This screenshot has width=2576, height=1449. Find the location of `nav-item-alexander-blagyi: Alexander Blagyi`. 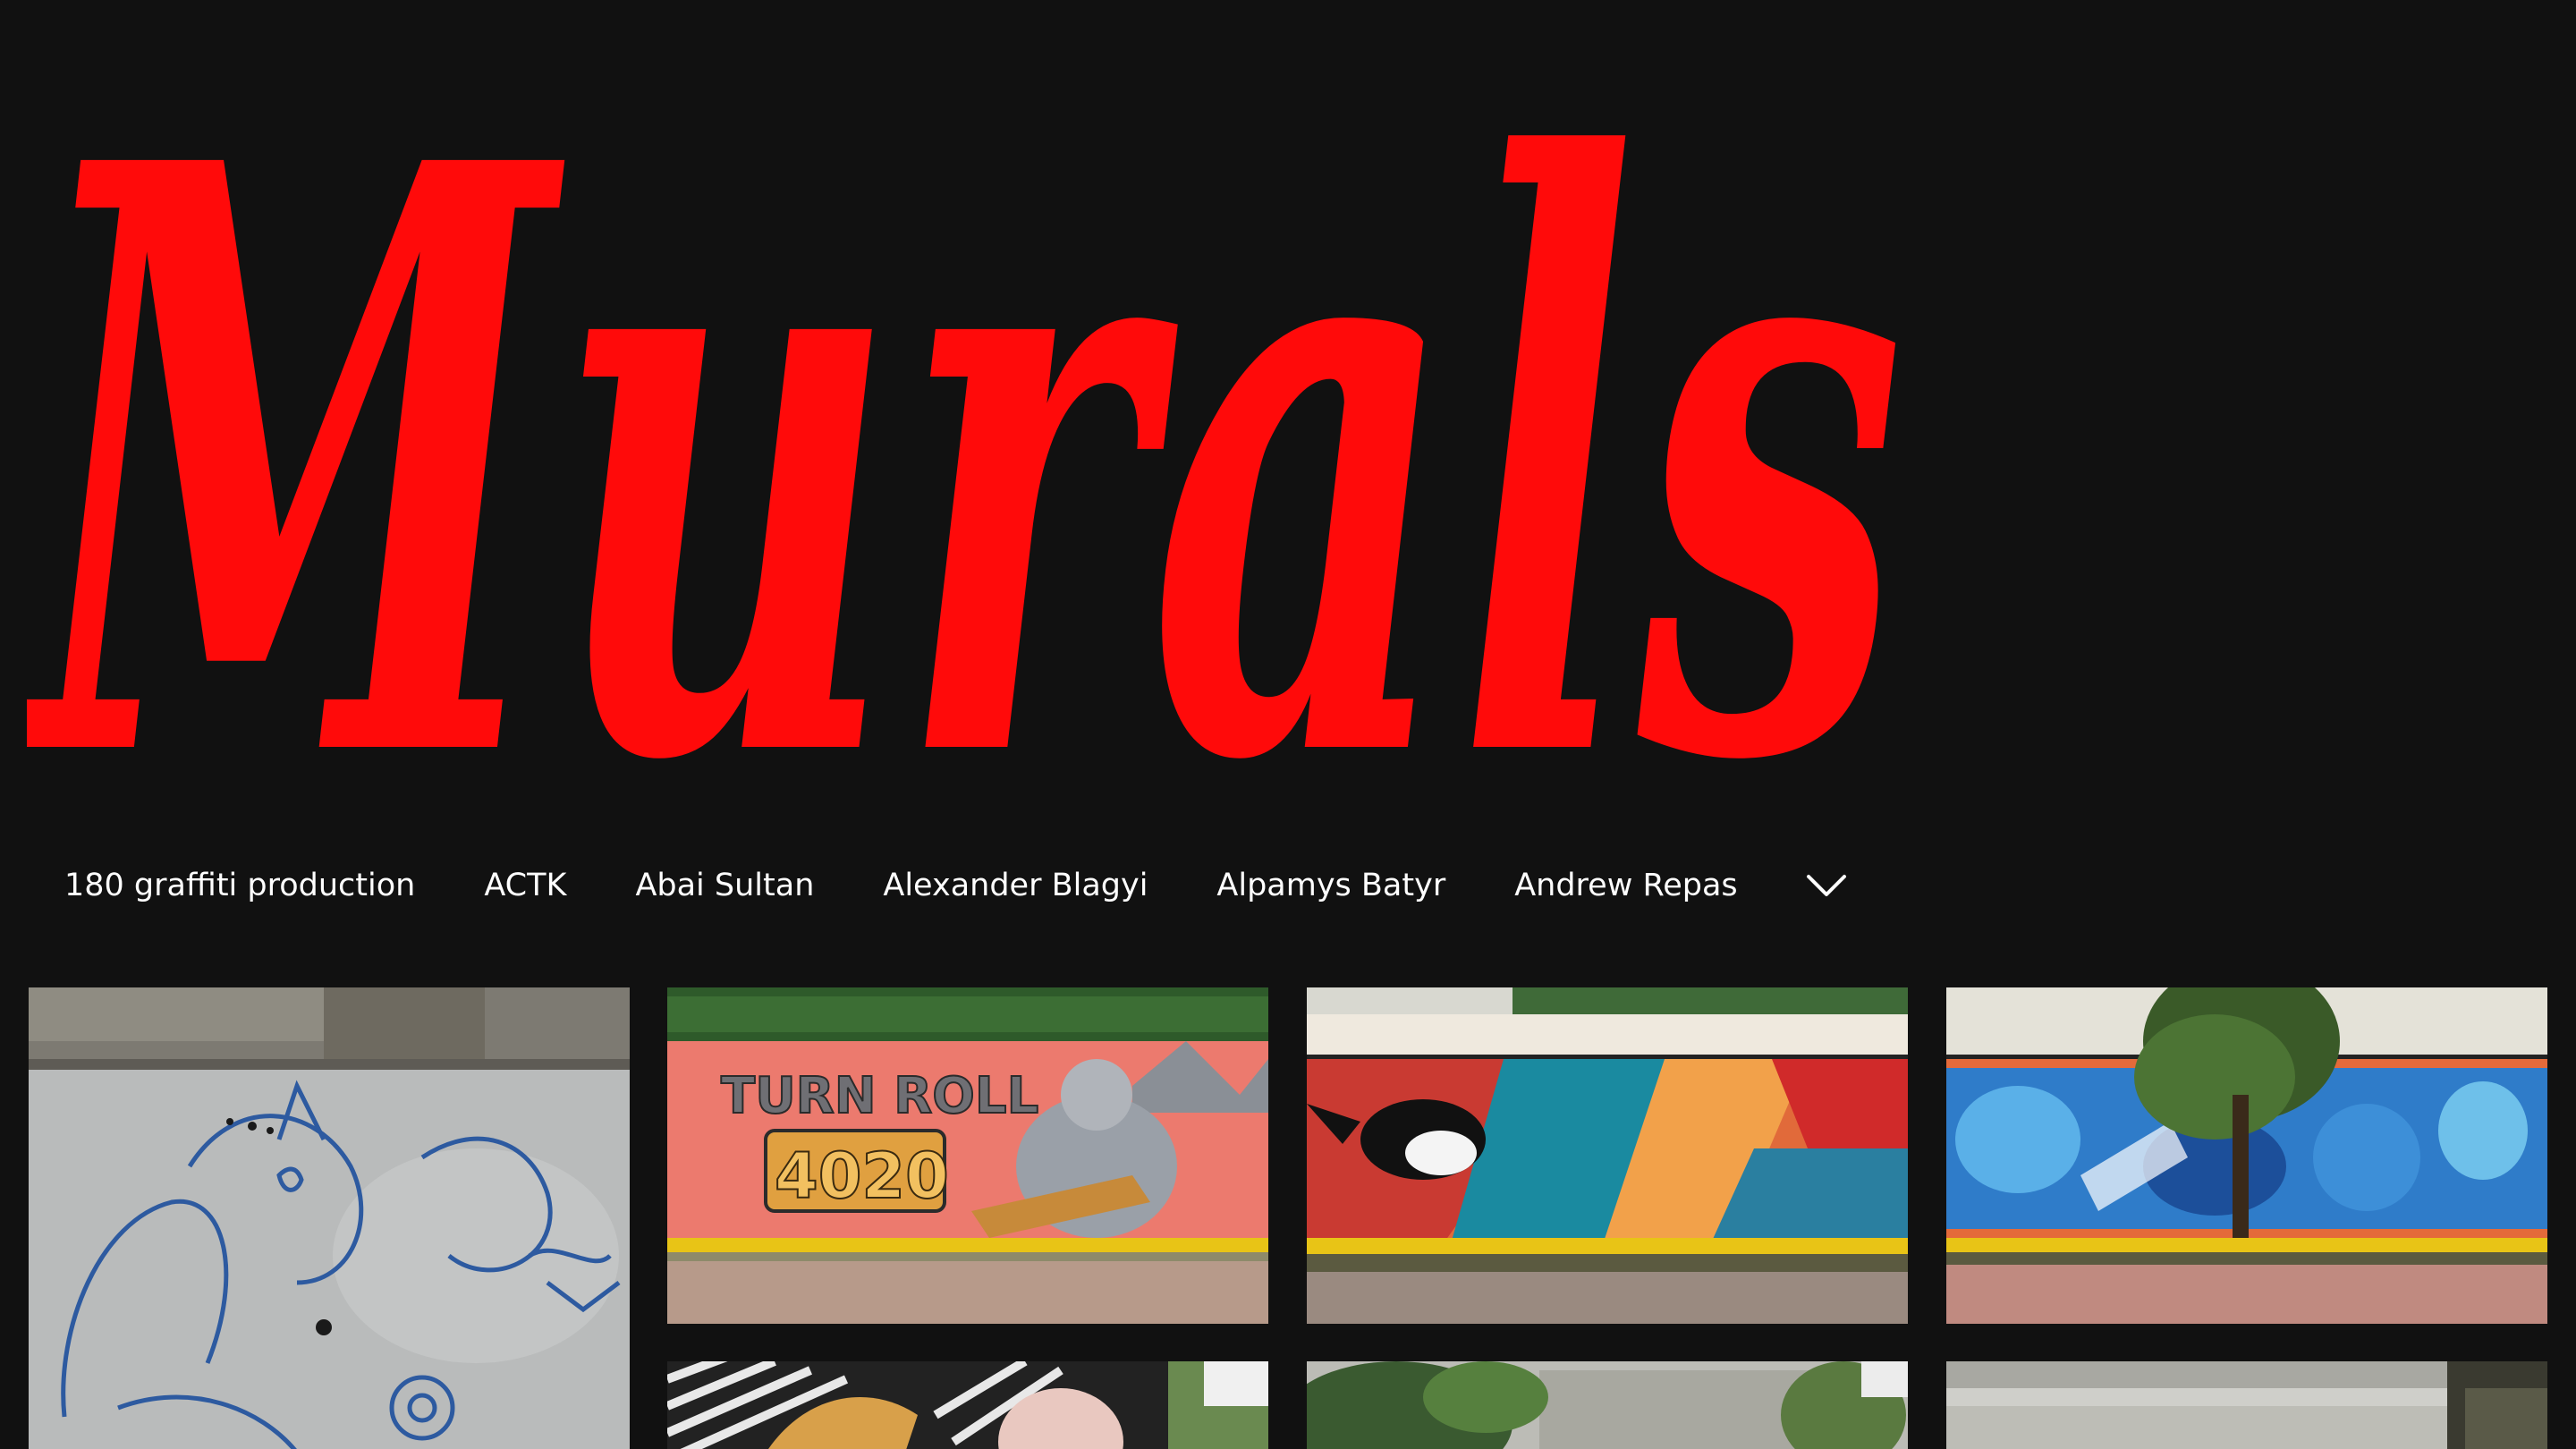

nav-item-alexander-blagyi: Alexander Blagyi is located at coordinates (1015, 885).